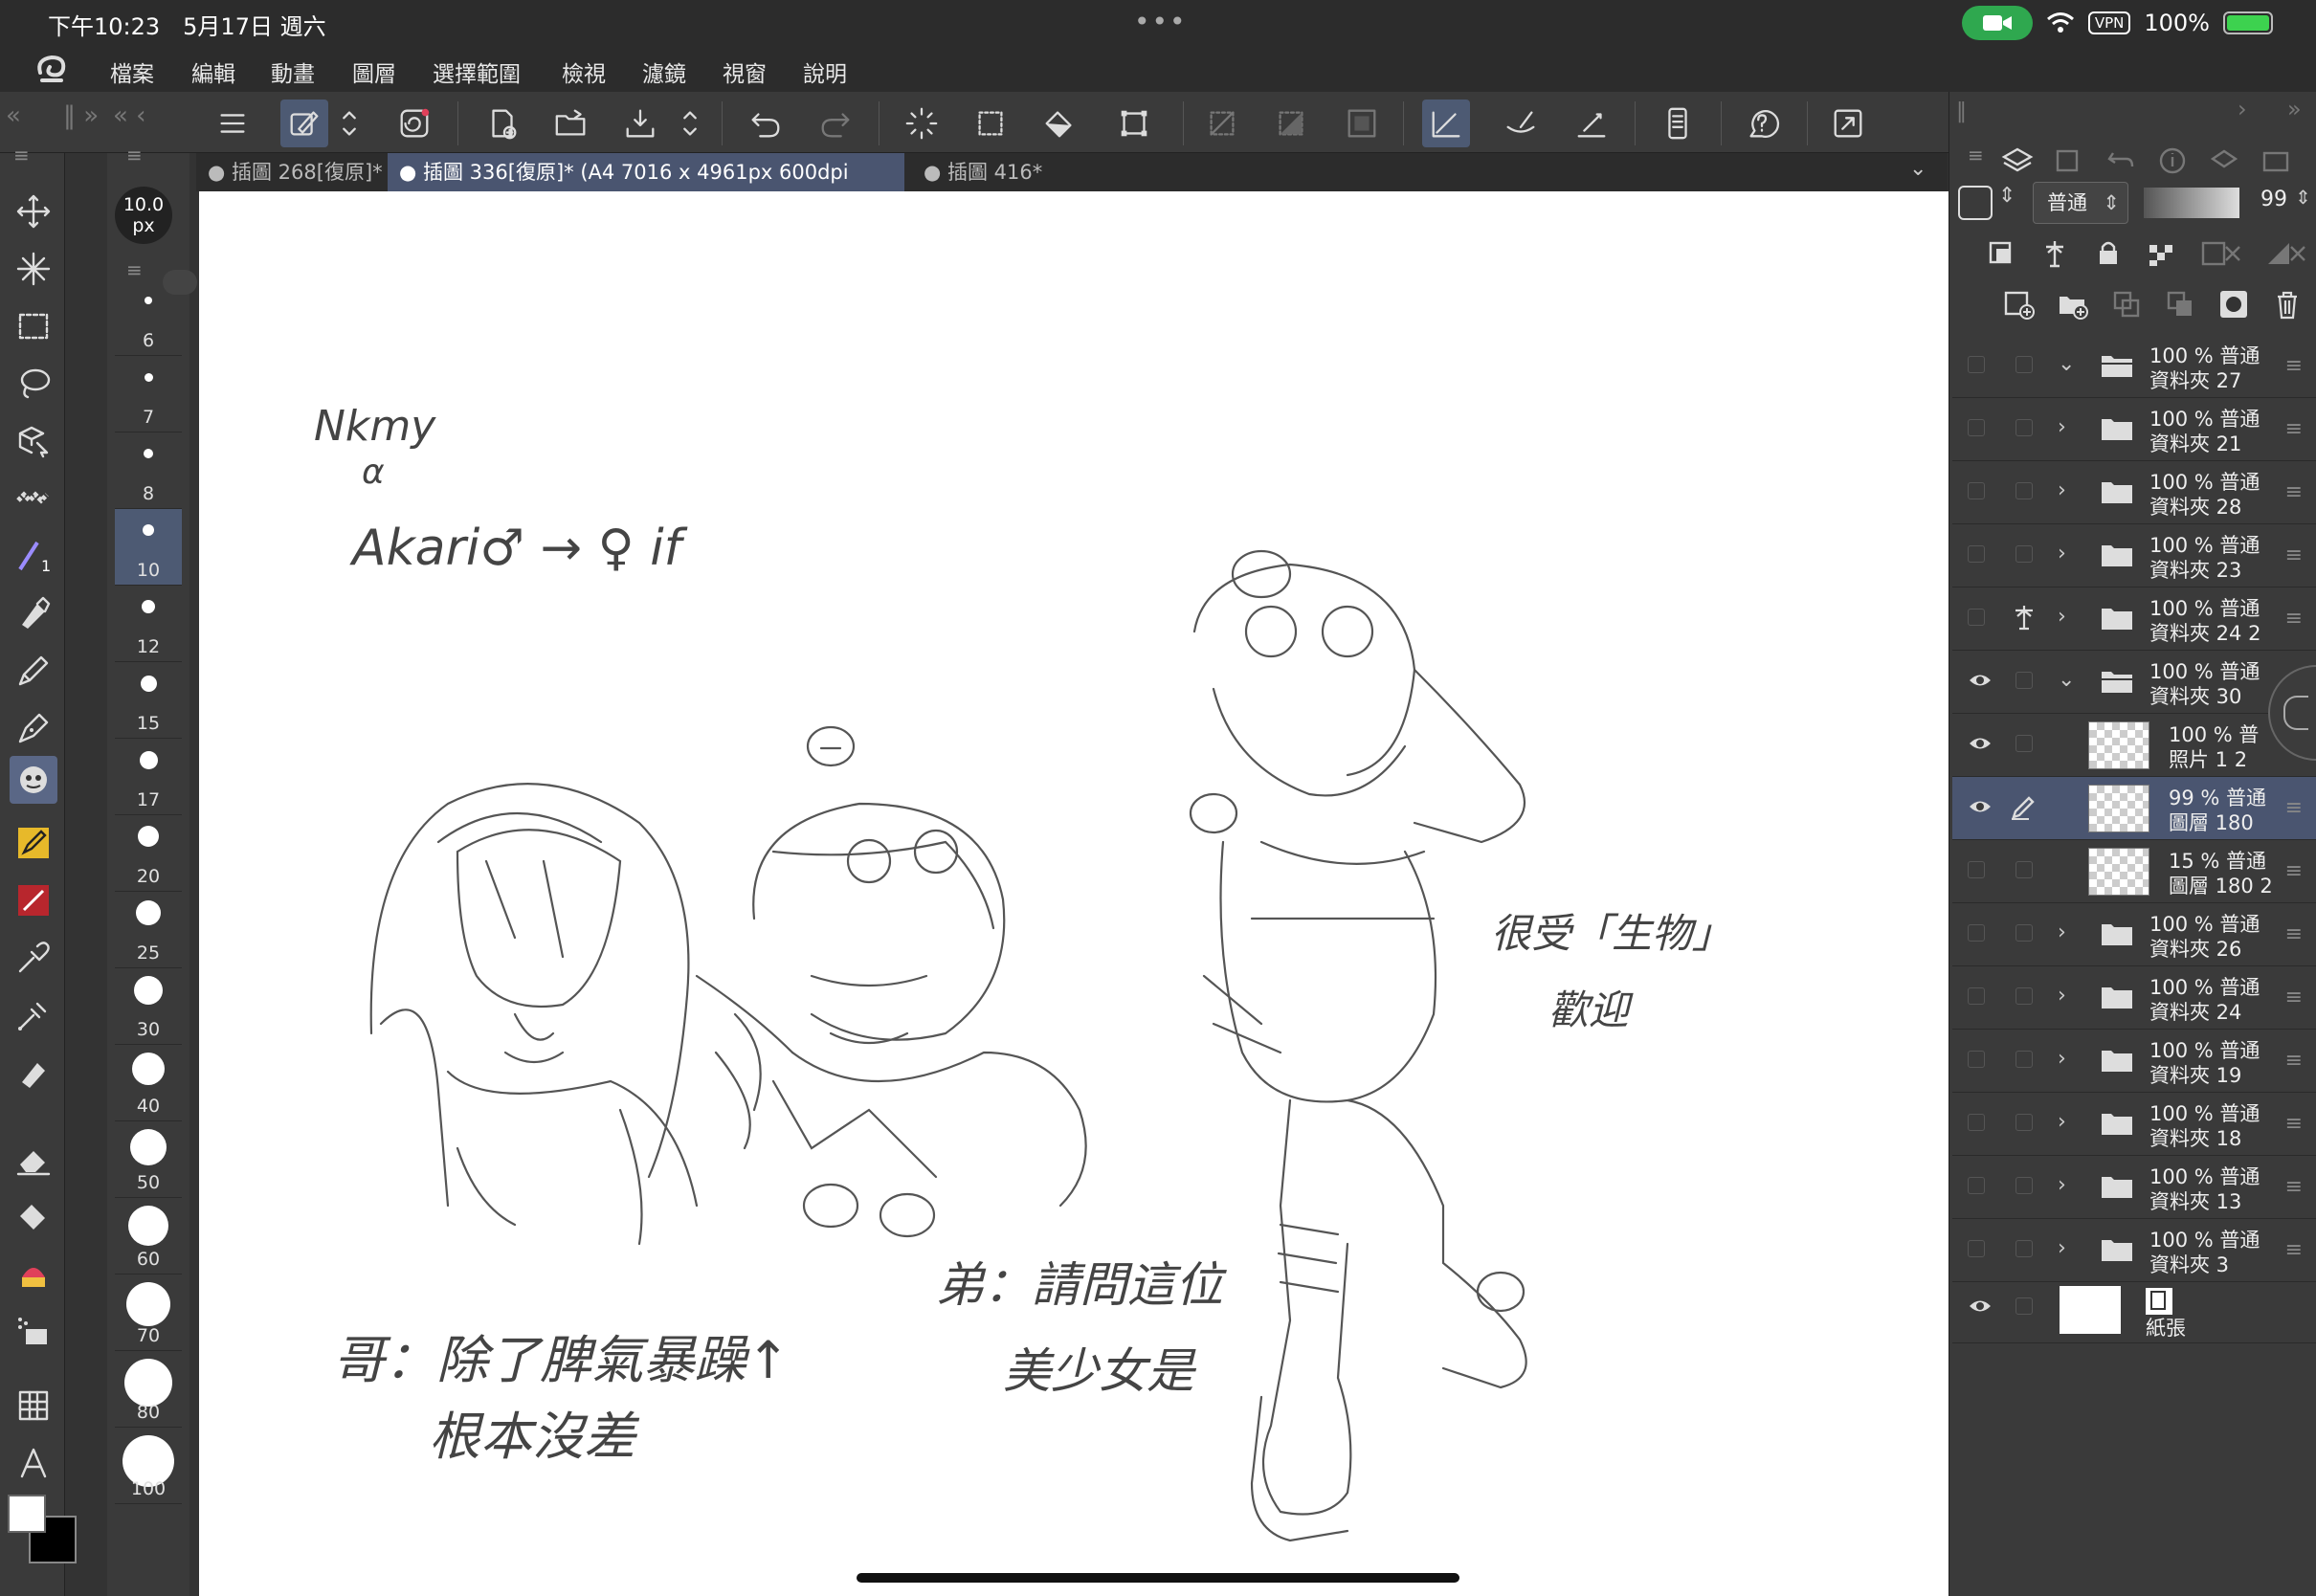  I want to click on layer-row: 100 % 普照片 1 2≡, so click(2134, 746).